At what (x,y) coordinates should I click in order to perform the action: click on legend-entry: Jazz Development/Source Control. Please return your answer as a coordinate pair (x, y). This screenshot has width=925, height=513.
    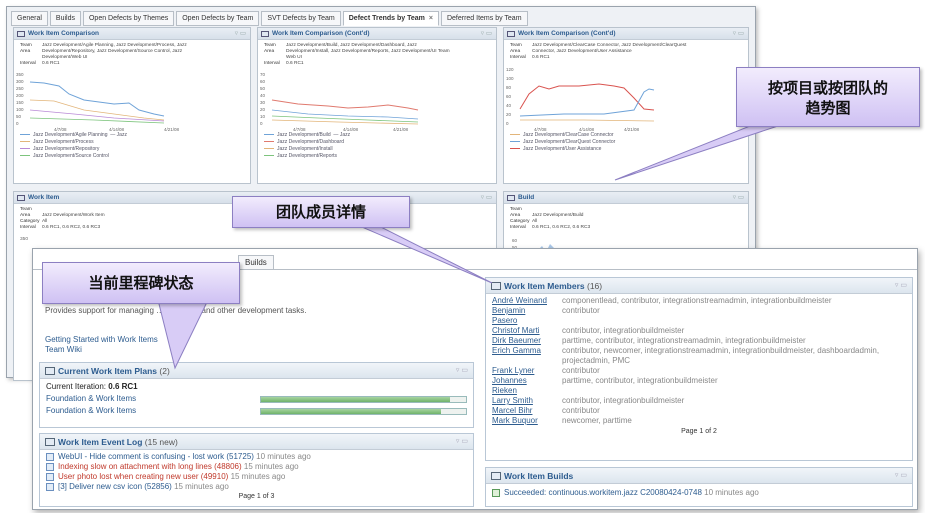
    Looking at the image, I should click on (71, 156).